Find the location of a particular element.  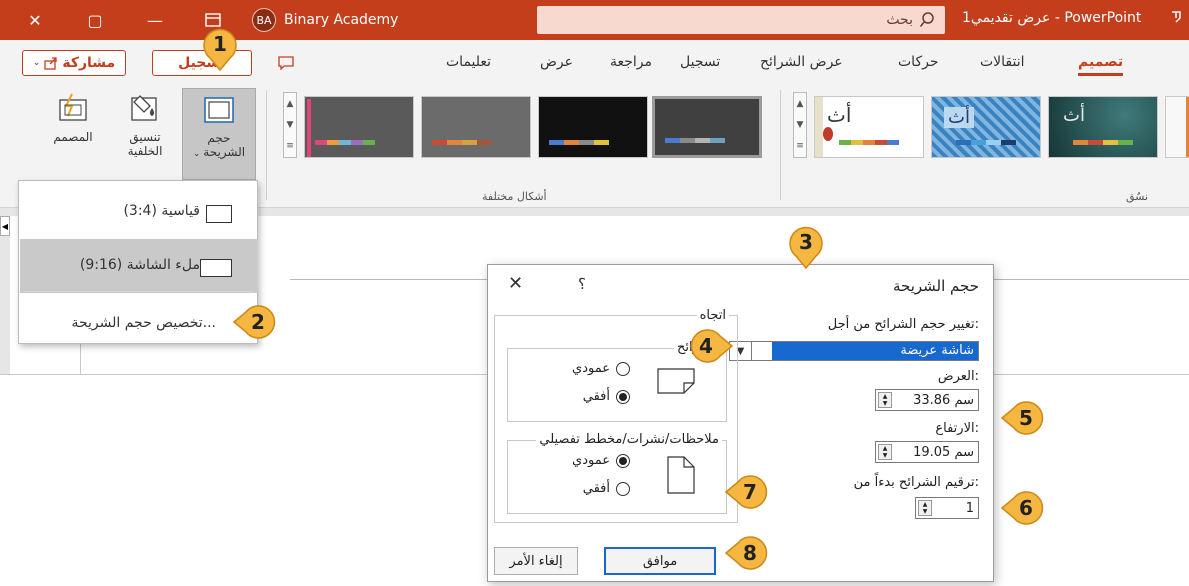

designer-icon is located at coordinates (73, 107).